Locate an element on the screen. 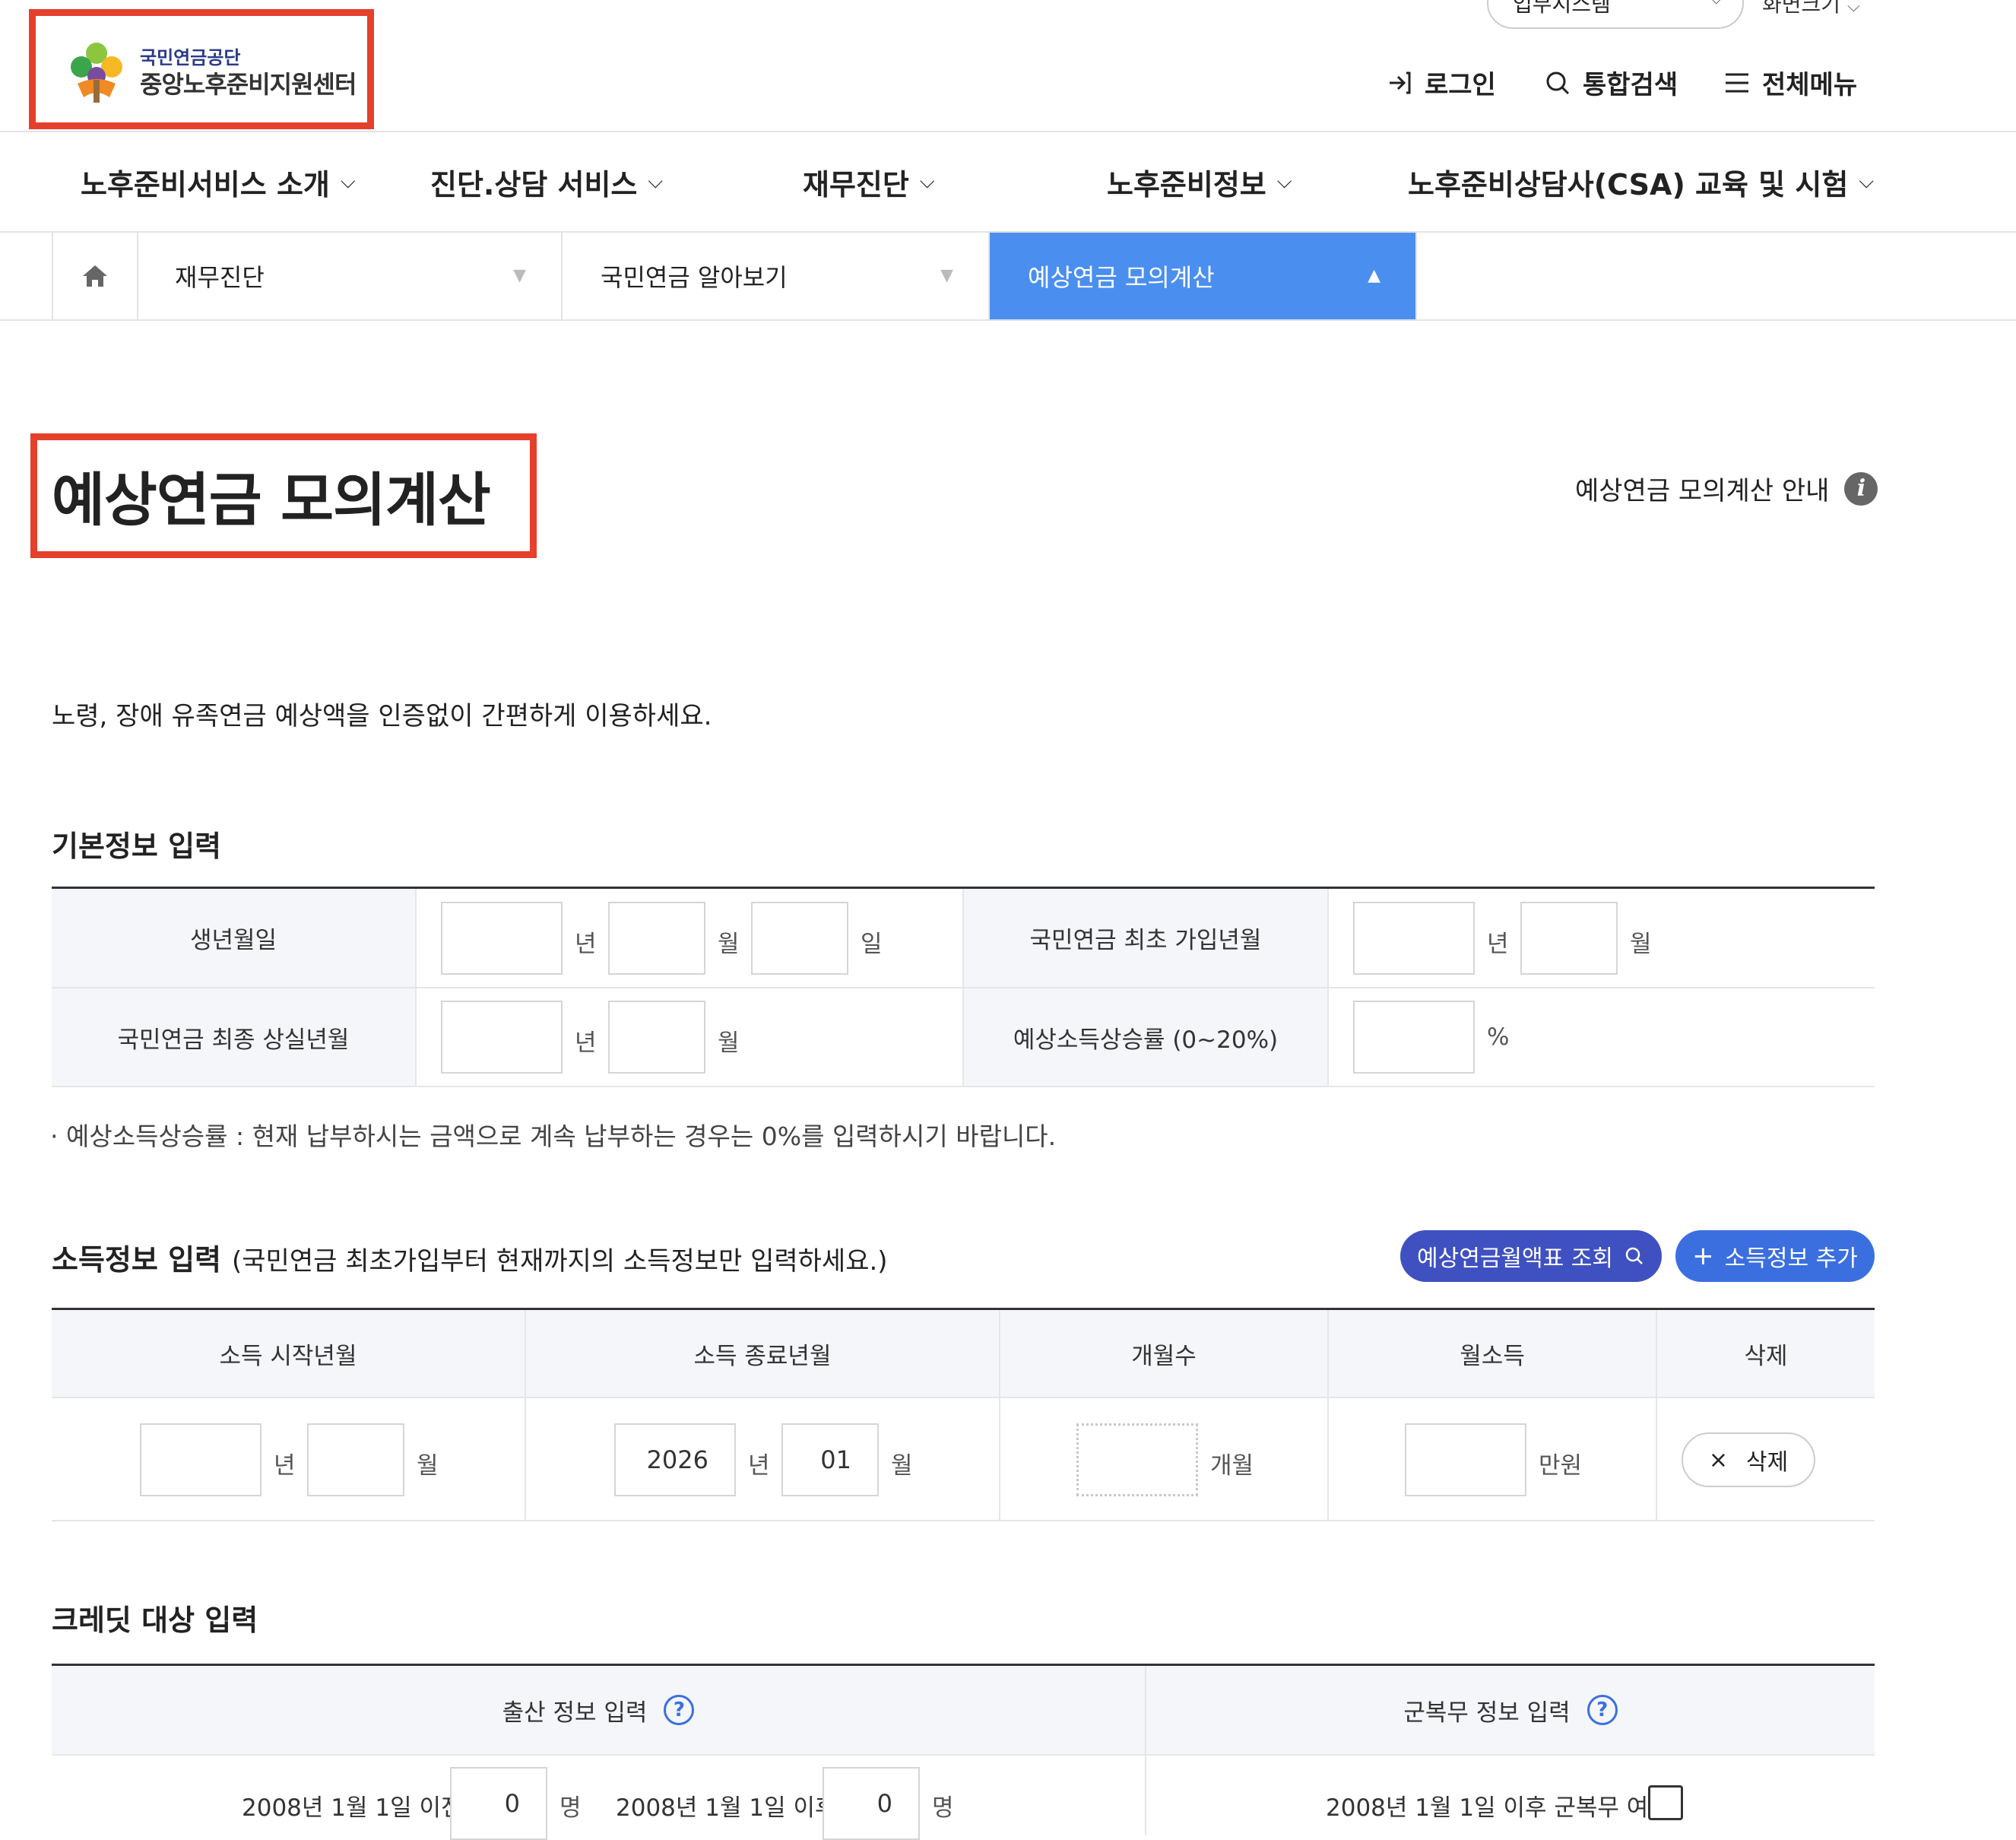  calculation-guide-link: 예상연금 모의계산 안내 i is located at coordinates (1726, 489).